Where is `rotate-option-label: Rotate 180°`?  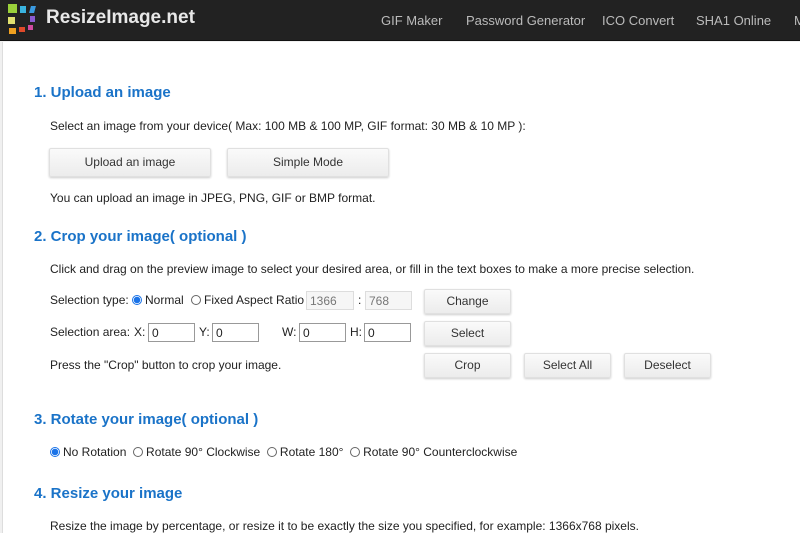
rotate-option-label: Rotate 180° is located at coordinates (311, 452).